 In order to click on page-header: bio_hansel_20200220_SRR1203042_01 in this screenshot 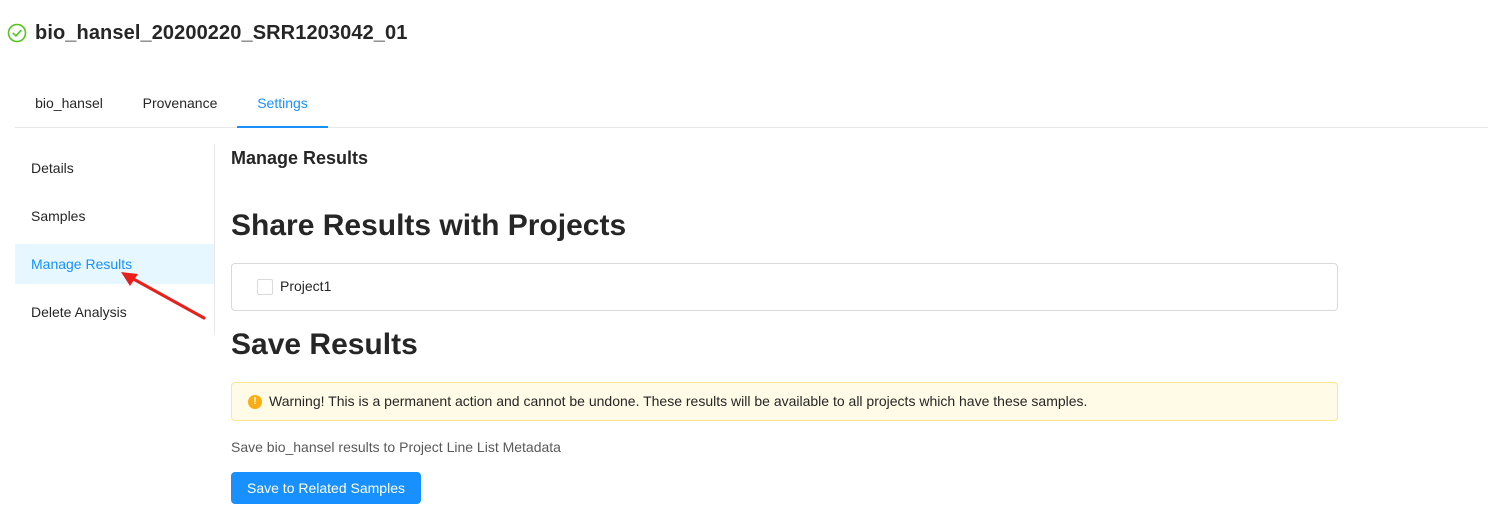, I will do `click(207, 33)`.